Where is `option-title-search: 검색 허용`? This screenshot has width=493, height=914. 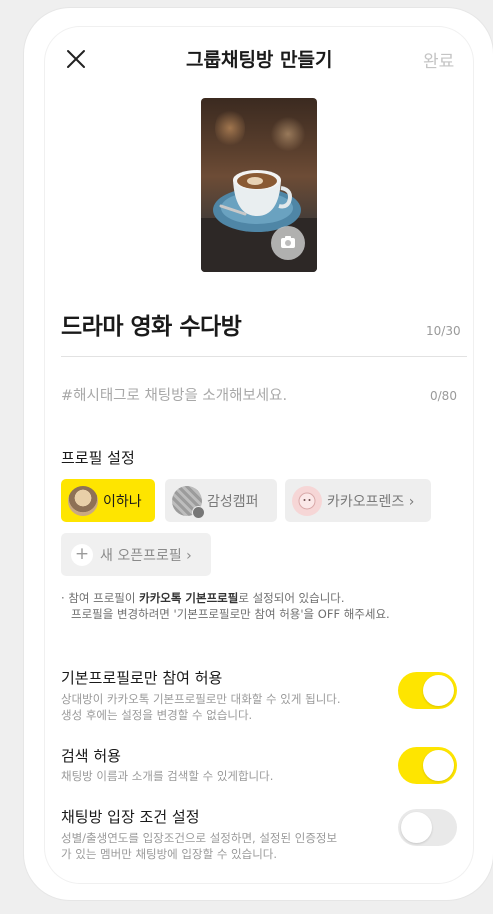 option-title-search: 검색 허용 is located at coordinates (91, 756).